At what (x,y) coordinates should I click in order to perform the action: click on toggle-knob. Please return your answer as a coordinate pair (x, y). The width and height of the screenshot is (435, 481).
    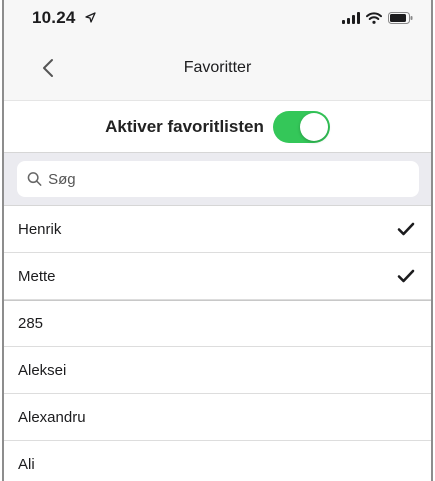
    Looking at the image, I should click on (313, 126).